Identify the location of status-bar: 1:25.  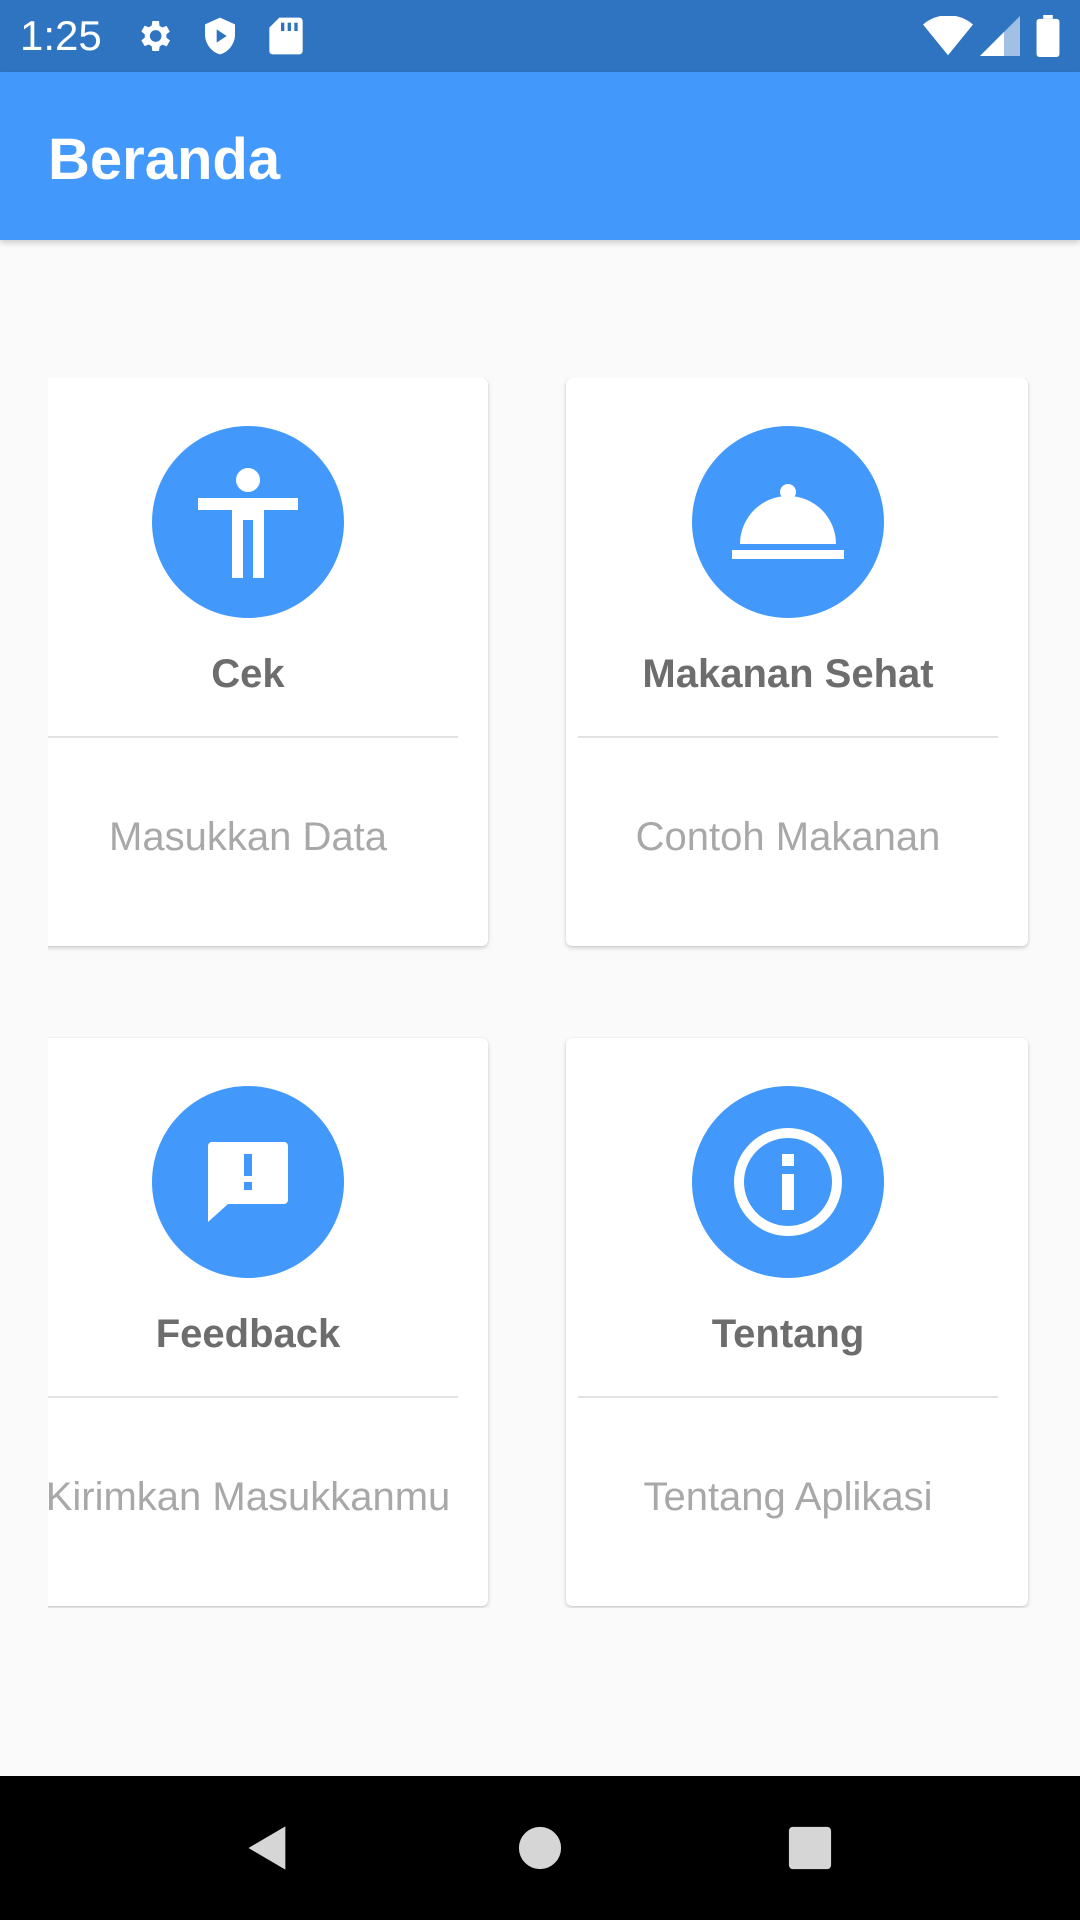
(540, 36).